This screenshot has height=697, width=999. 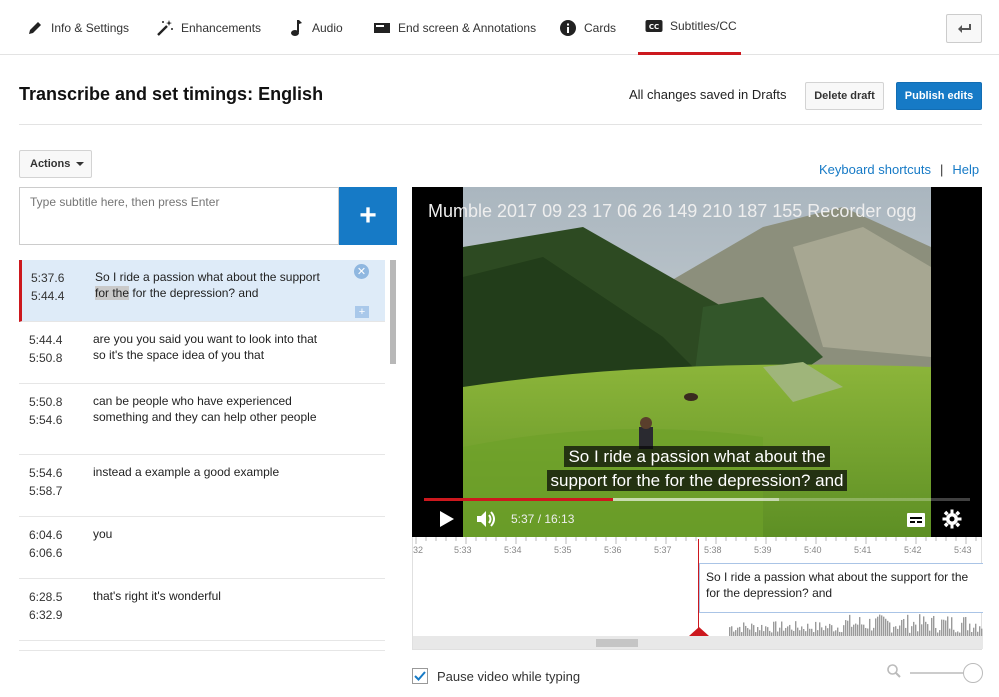 I want to click on caption-end: 6:06.6, so click(x=45, y=553).